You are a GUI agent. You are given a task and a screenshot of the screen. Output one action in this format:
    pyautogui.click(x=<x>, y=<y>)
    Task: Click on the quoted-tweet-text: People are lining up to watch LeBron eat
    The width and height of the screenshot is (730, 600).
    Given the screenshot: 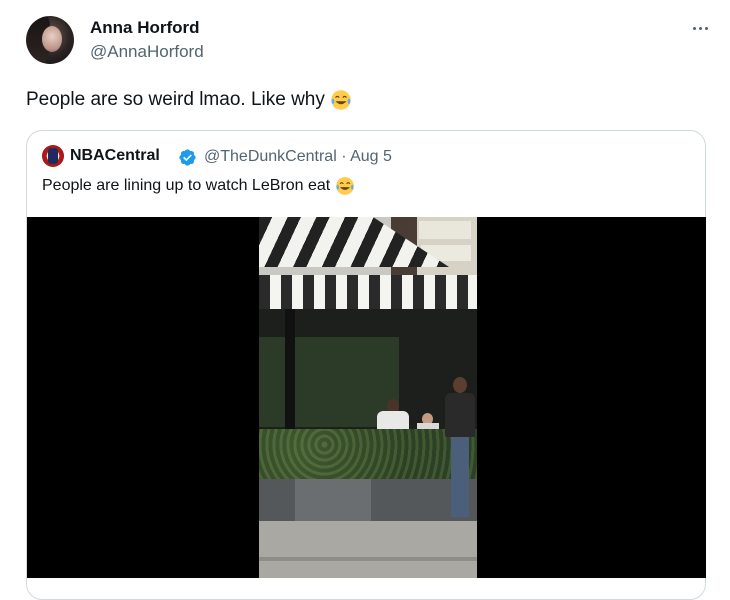 What is the action you would take?
    pyautogui.click(x=198, y=186)
    